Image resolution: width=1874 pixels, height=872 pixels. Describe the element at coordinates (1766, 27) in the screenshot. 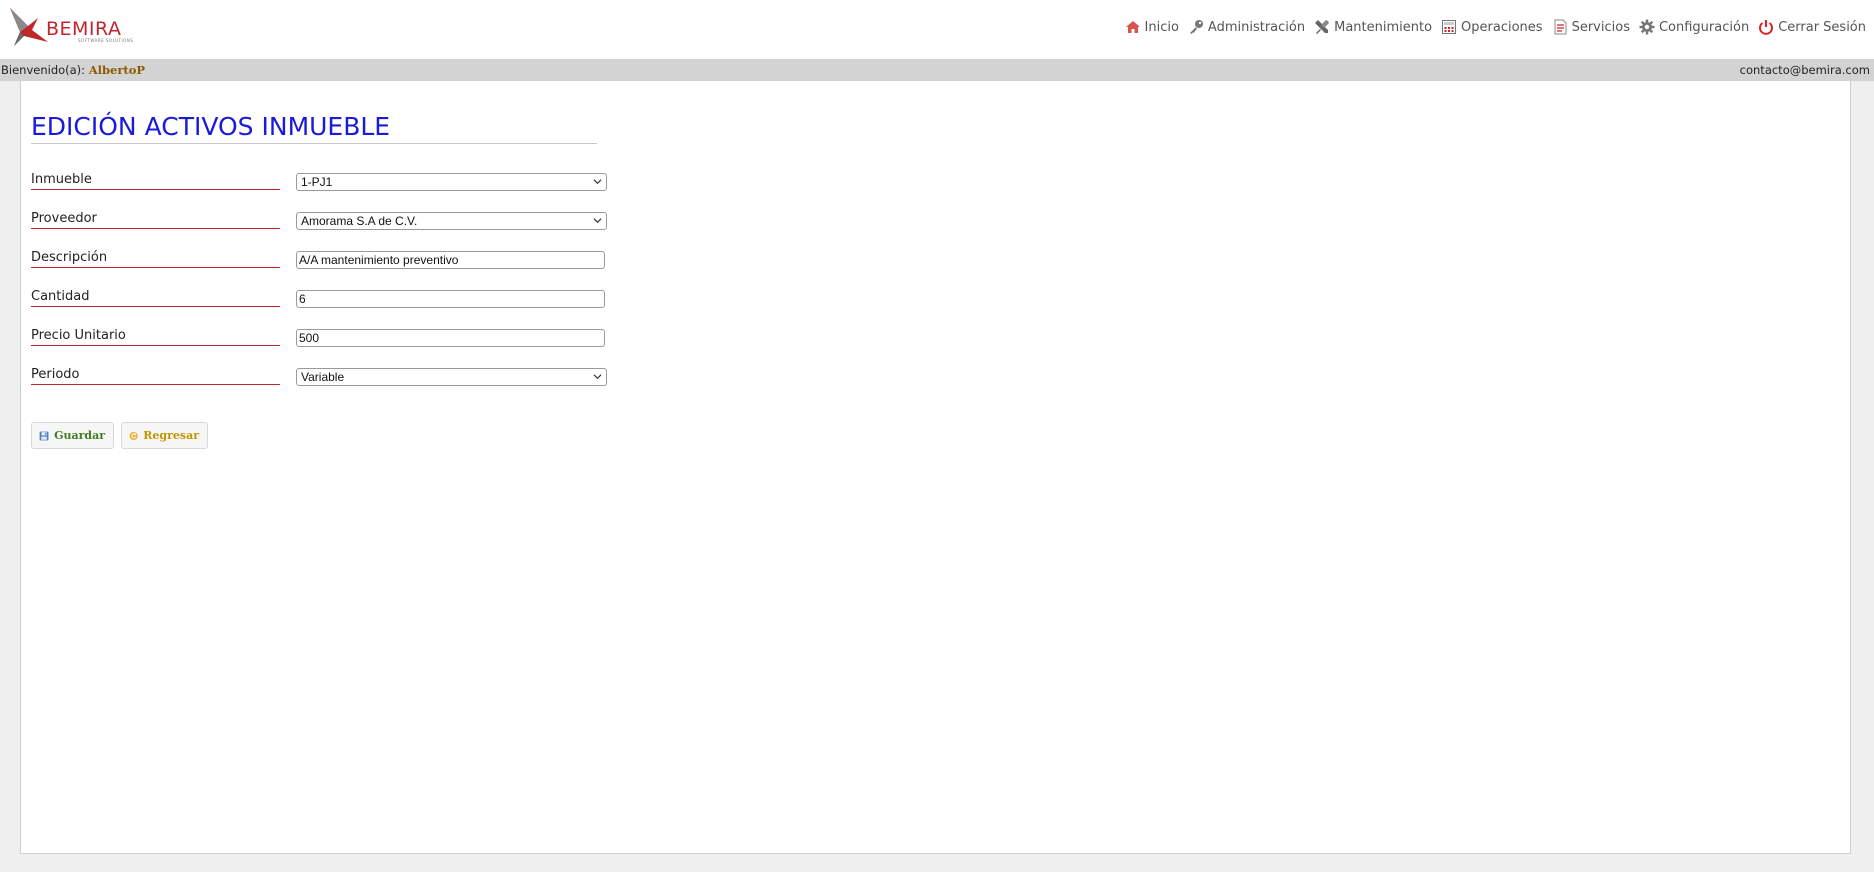

I see `power-icon` at that location.